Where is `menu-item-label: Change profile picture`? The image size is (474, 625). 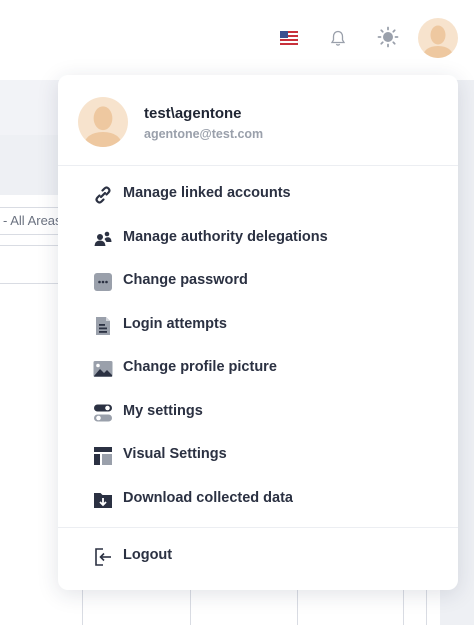
menu-item-label: Change profile picture is located at coordinates (200, 367).